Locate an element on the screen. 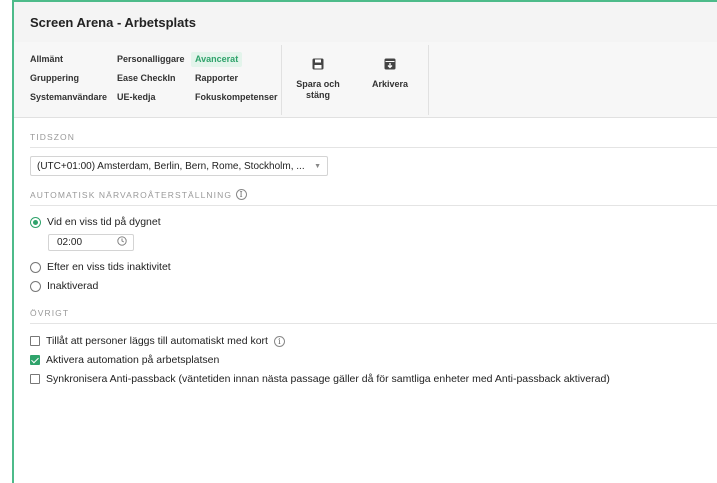 This screenshot has height=483, width=717. checkbox-antipassback-box is located at coordinates (35, 379).